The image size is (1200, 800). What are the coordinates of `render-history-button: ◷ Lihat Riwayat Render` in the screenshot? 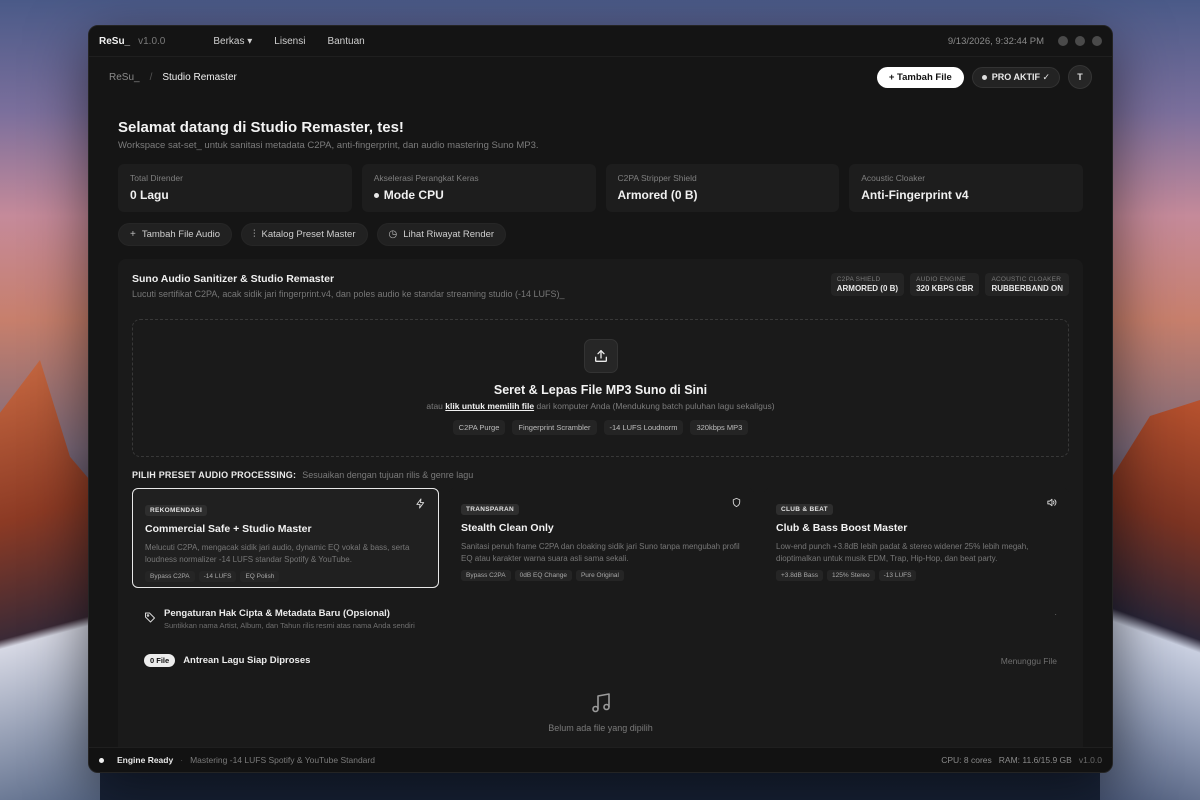 It's located at (441, 234).